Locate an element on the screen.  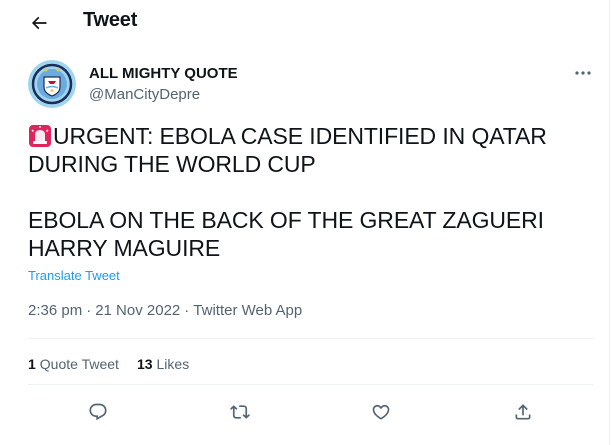
likes-stat: 13 Likes is located at coordinates (163, 364).